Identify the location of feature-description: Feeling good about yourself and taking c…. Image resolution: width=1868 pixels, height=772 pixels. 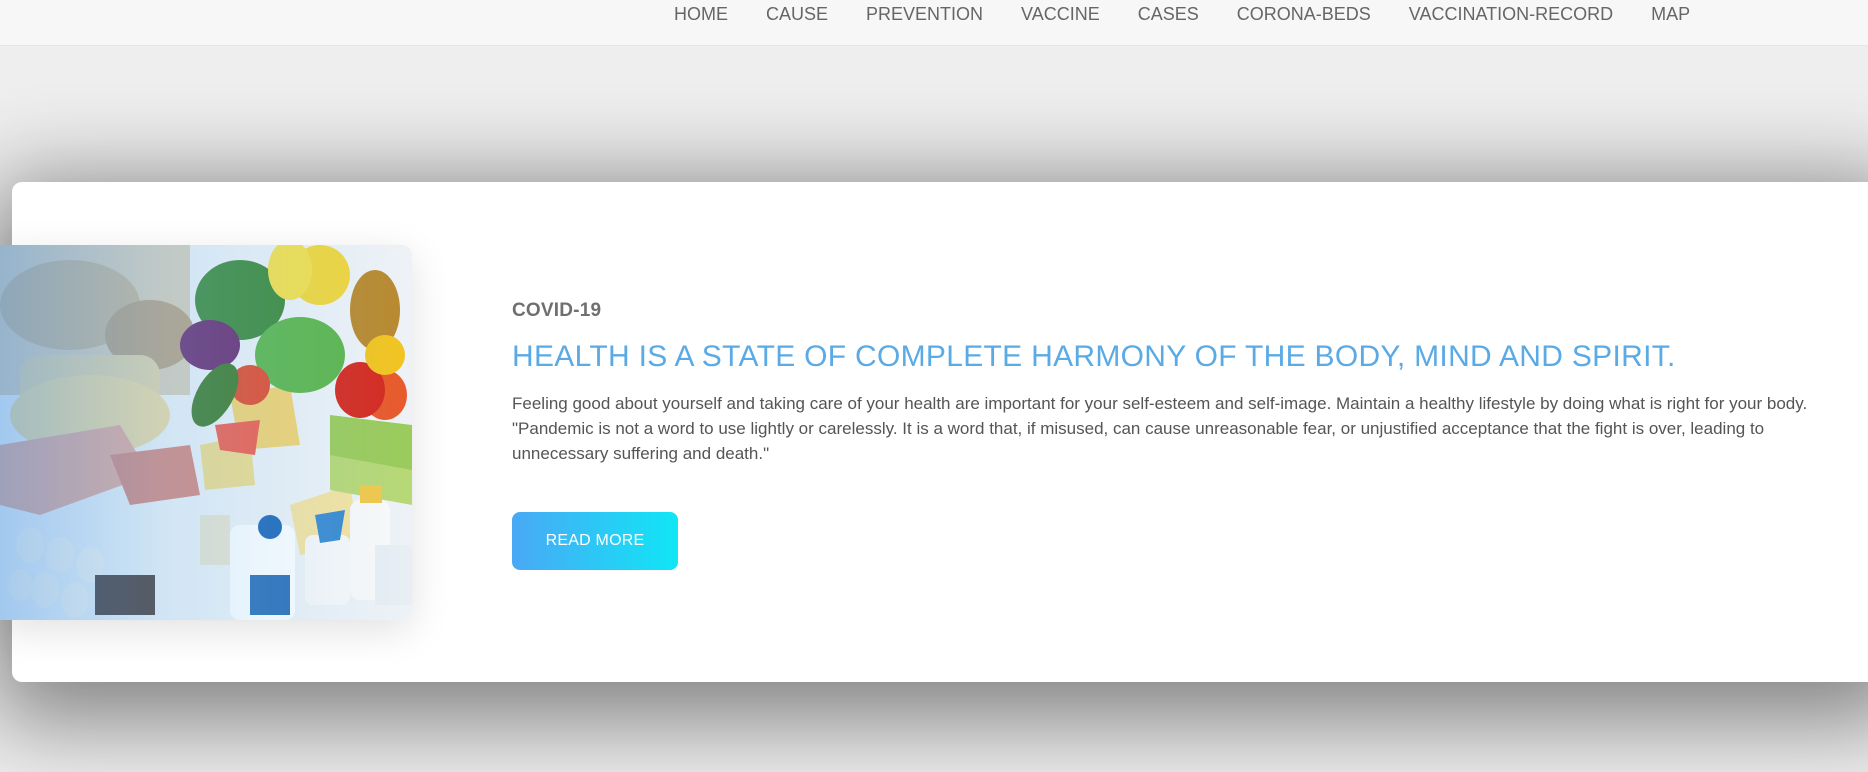
(1160, 428).